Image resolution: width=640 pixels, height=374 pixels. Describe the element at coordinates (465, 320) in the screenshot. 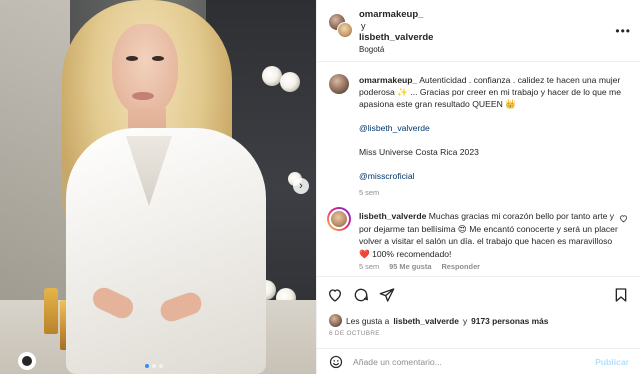

I see `likes-joiner: y` at that location.